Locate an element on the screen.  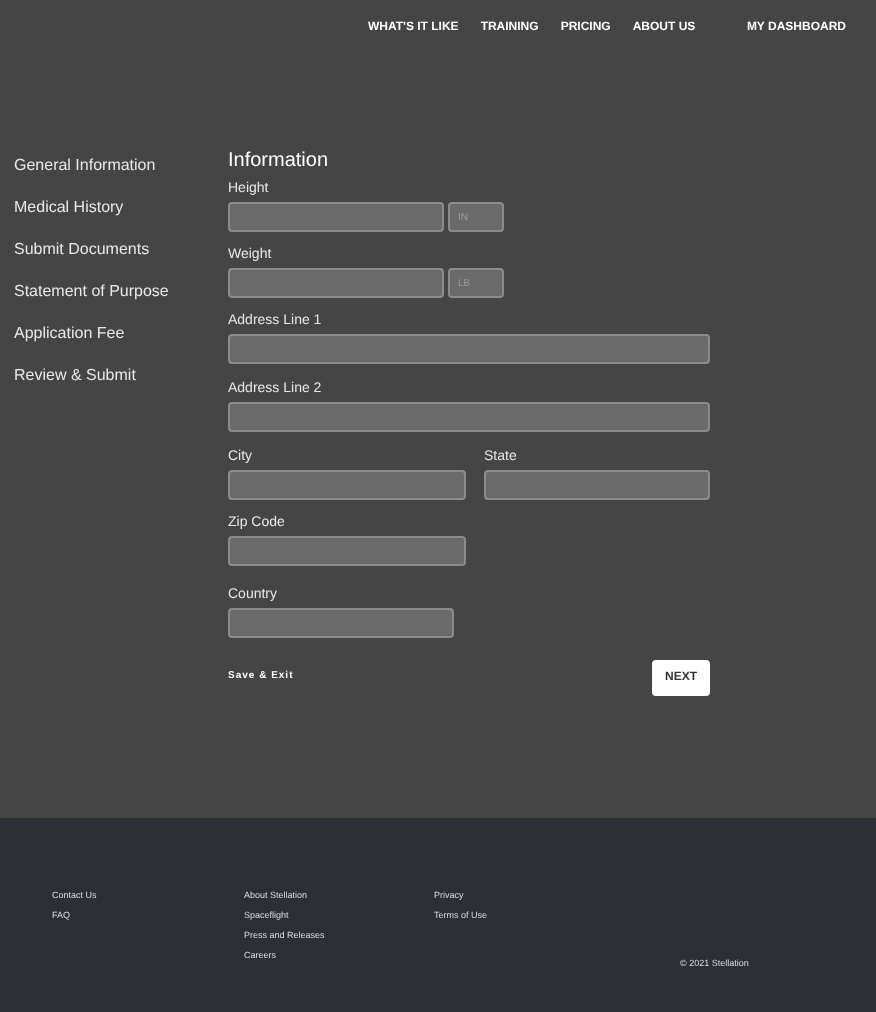
sidebar-item: Medical History is located at coordinates (121, 207).